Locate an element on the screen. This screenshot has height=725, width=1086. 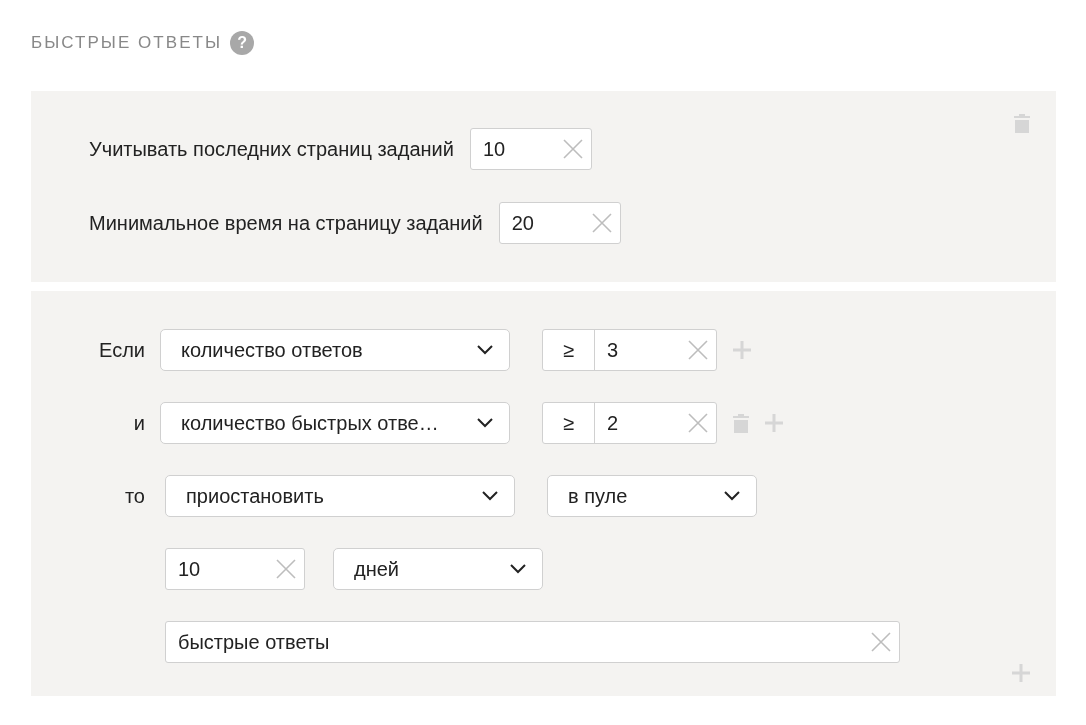
dropdown-select: количество ответов is located at coordinates (335, 349).